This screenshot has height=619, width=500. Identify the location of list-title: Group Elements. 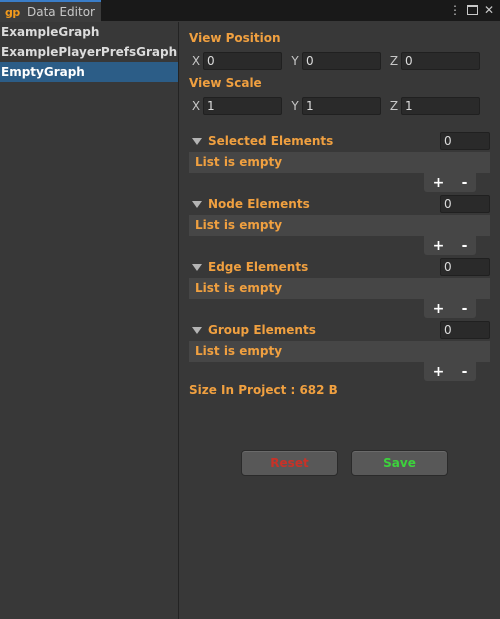
(262, 330).